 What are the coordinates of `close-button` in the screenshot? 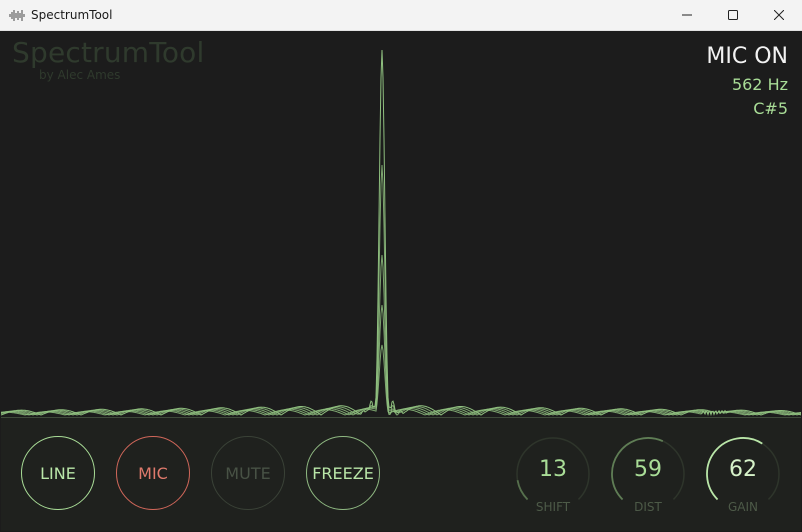 It's located at (779, 15).